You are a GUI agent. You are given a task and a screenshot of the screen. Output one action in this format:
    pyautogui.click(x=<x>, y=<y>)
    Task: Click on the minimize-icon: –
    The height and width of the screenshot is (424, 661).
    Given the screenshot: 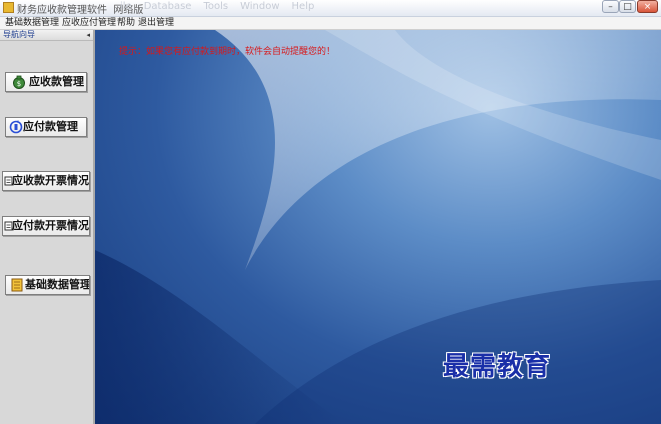 What is the action you would take?
    pyautogui.click(x=610, y=7)
    